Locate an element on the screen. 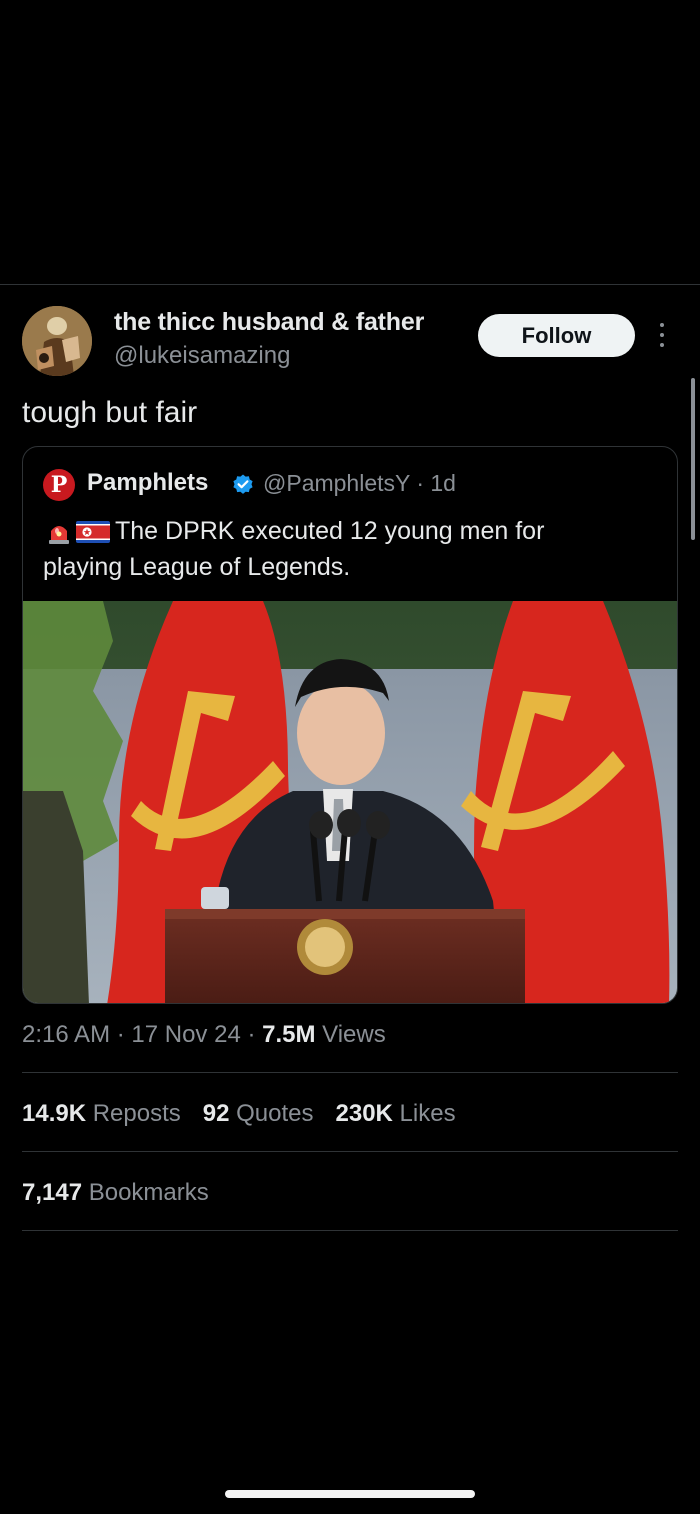  author-handle: @lukeisamazing is located at coordinates (202, 356).